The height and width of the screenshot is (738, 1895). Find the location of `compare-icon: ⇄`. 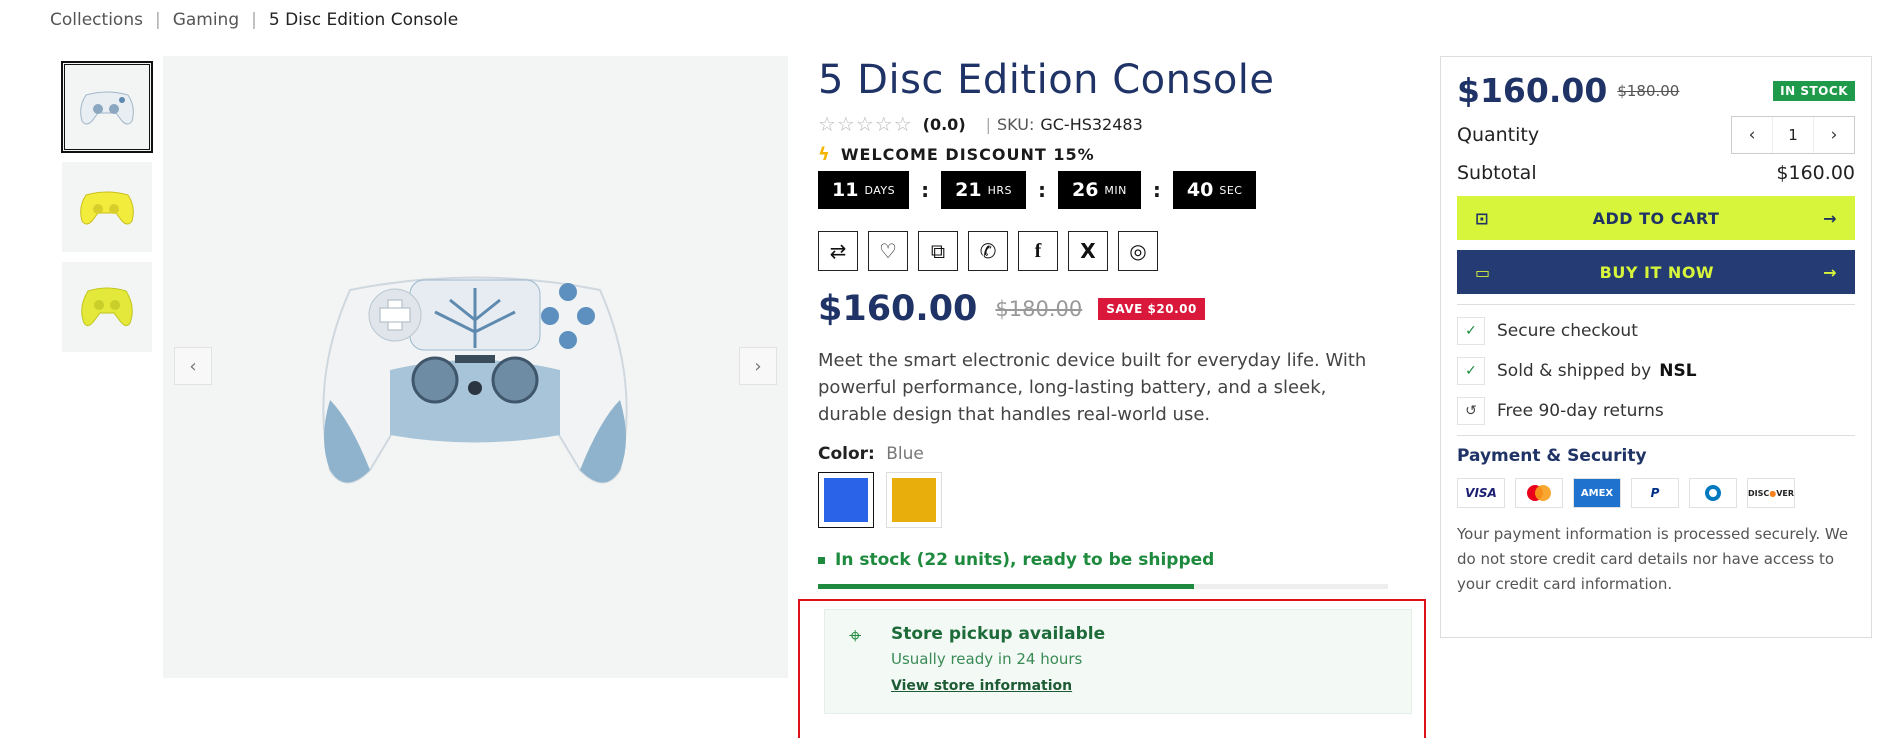

compare-icon: ⇄ is located at coordinates (838, 251).